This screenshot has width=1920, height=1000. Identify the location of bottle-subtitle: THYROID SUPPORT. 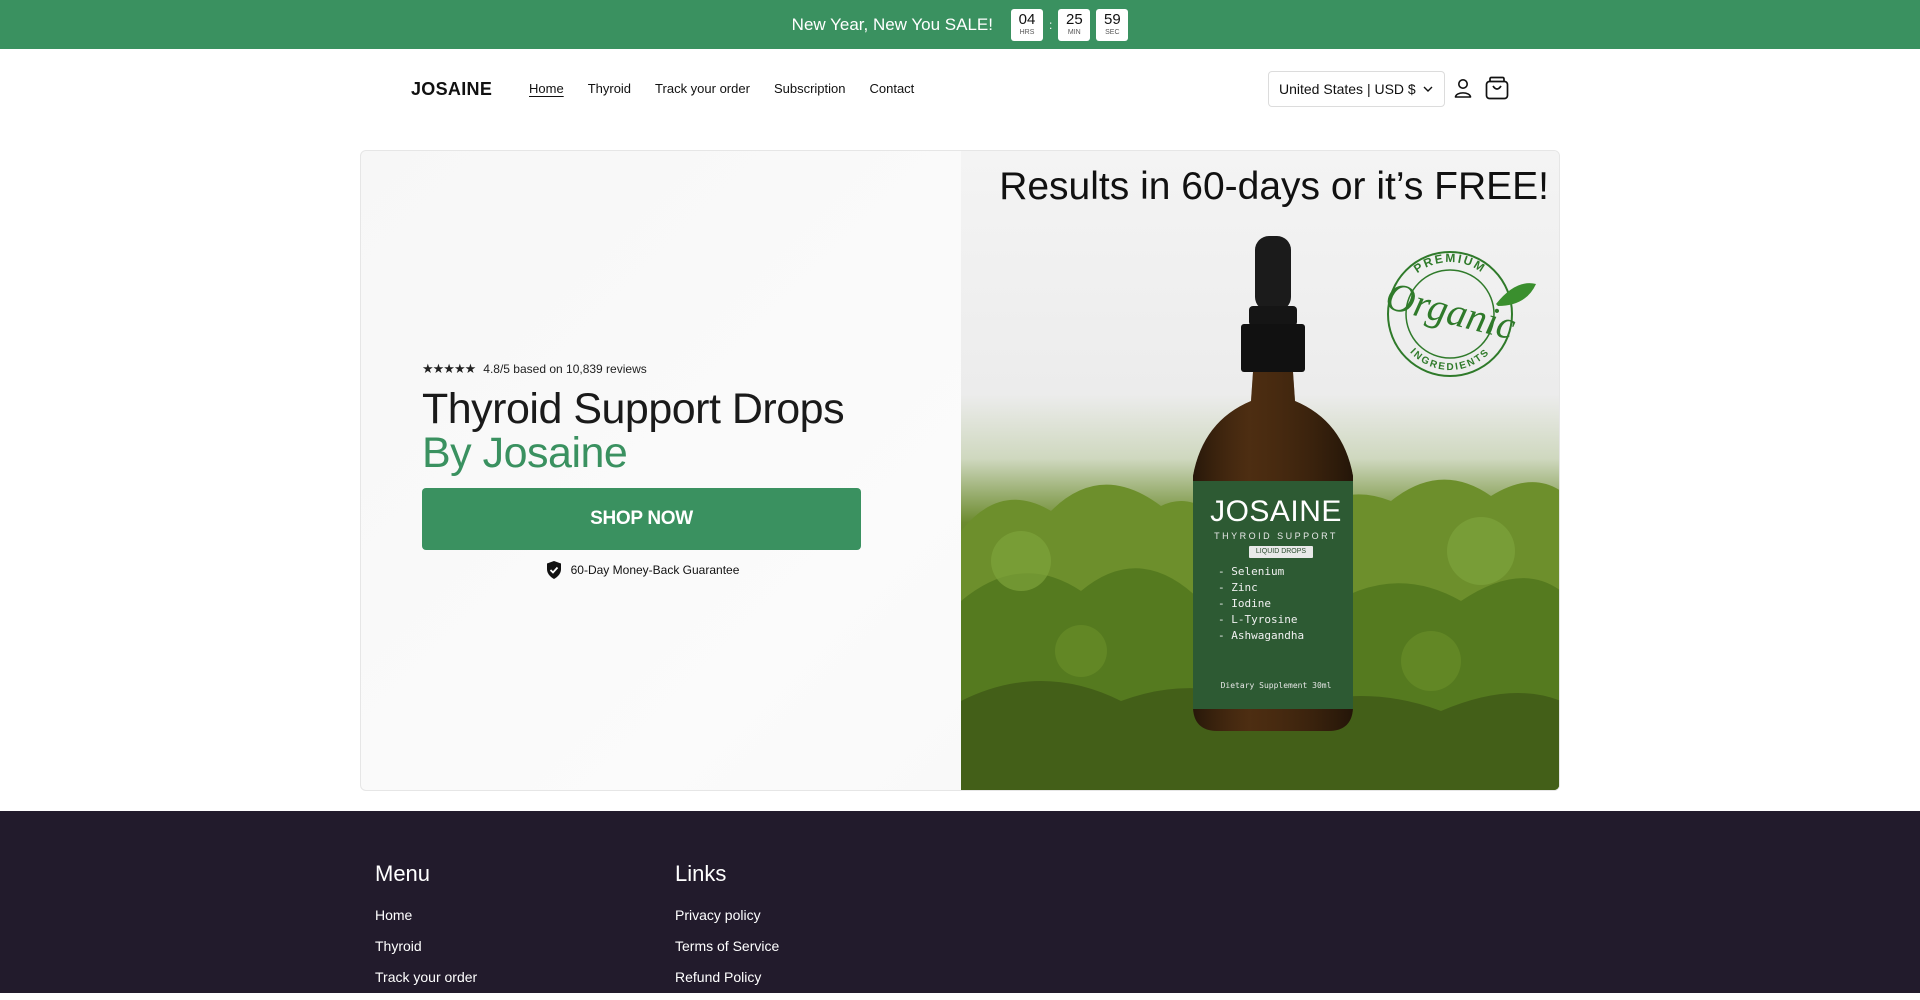
(1276, 536).